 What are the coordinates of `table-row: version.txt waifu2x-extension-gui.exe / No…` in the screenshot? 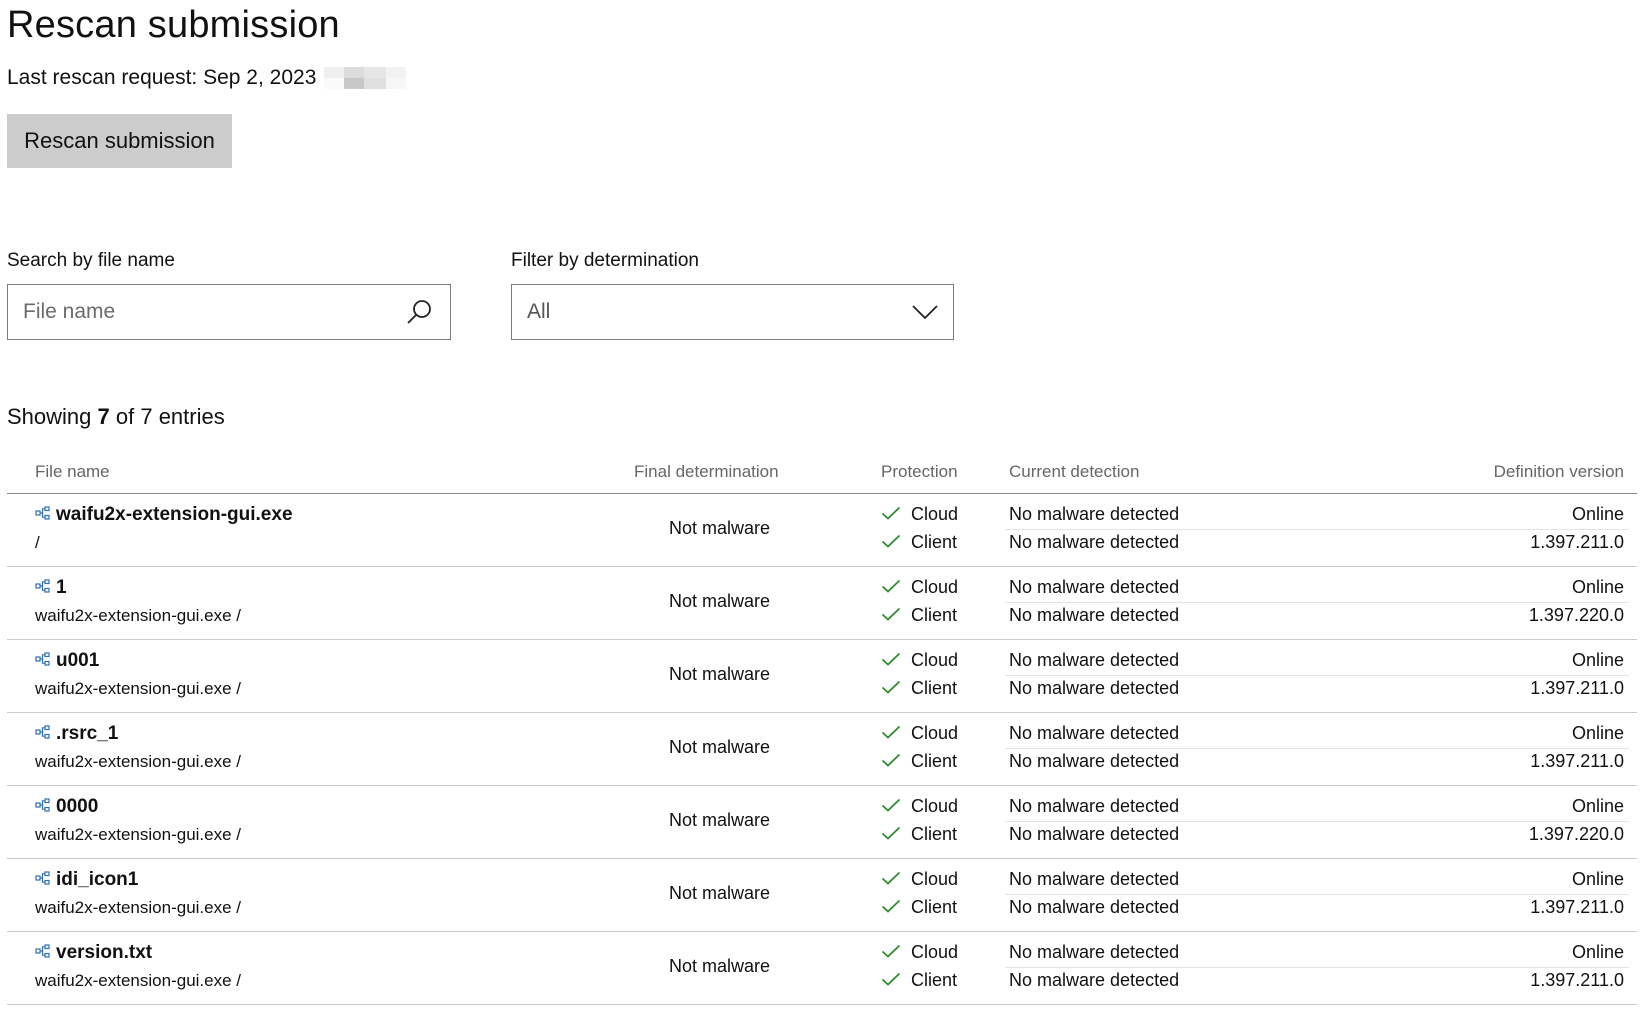 It's located at (822, 968).